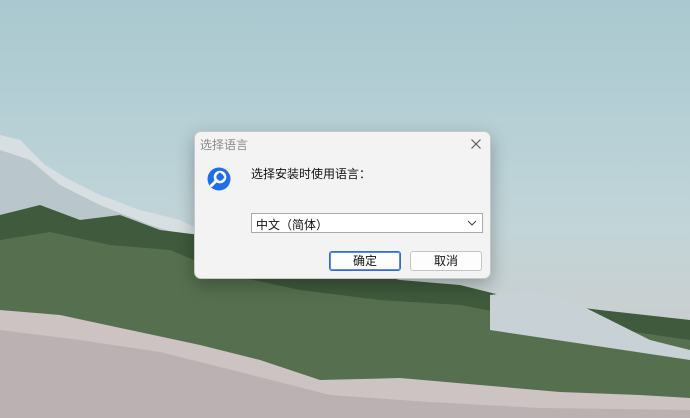 The image size is (690, 418). I want to click on chevron-down-icon, so click(472, 223).